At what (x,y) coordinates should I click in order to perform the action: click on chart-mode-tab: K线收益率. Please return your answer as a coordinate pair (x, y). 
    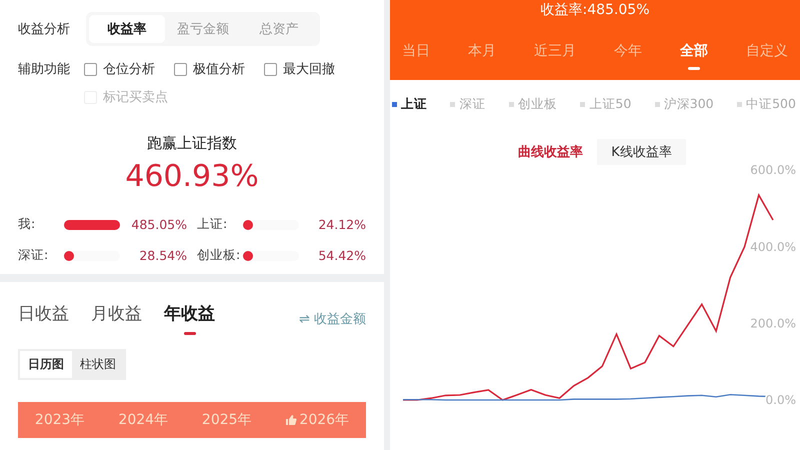
    Looking at the image, I should click on (641, 152).